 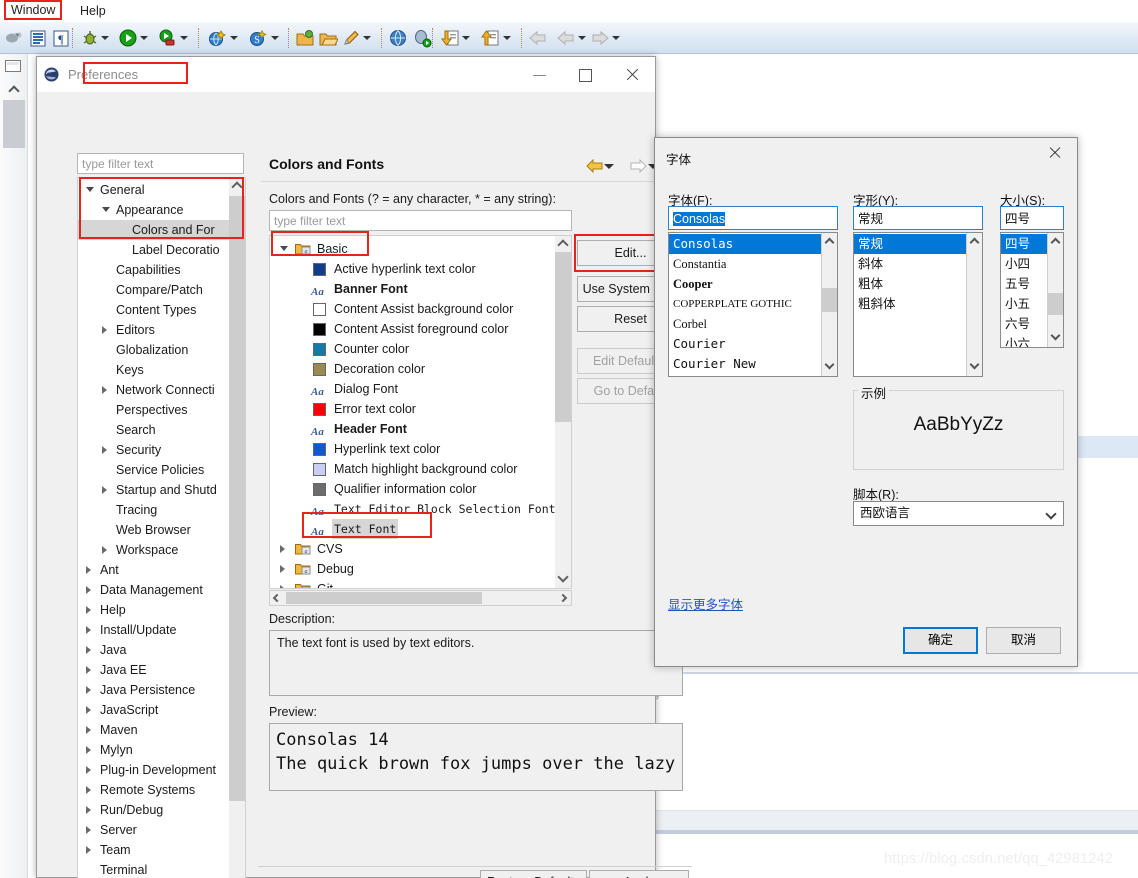 I want to click on colors-fonts-item: Match highlight background color, so click(x=420, y=469).